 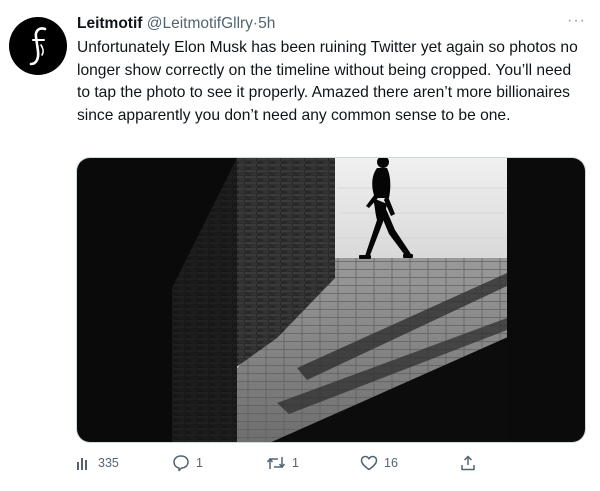 What do you see at coordinates (391, 463) in the screenshot?
I see `like-count: 16` at bounding box center [391, 463].